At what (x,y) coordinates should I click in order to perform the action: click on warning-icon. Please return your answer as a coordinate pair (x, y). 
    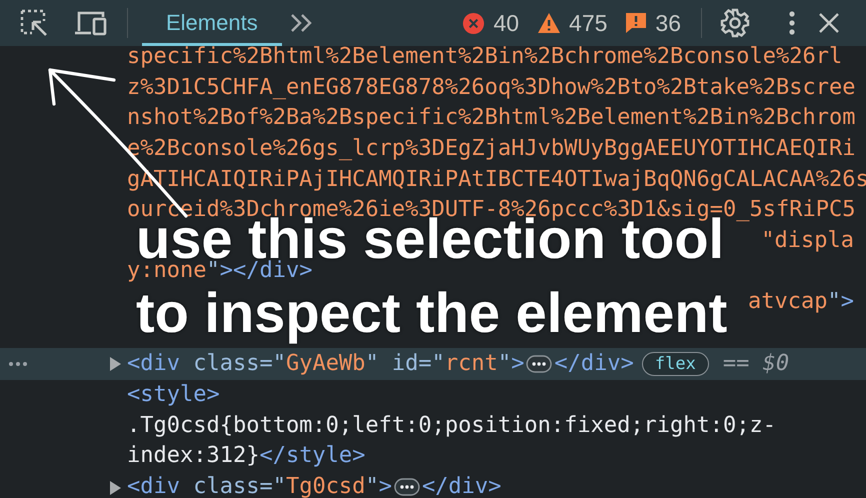
    Looking at the image, I should click on (549, 23).